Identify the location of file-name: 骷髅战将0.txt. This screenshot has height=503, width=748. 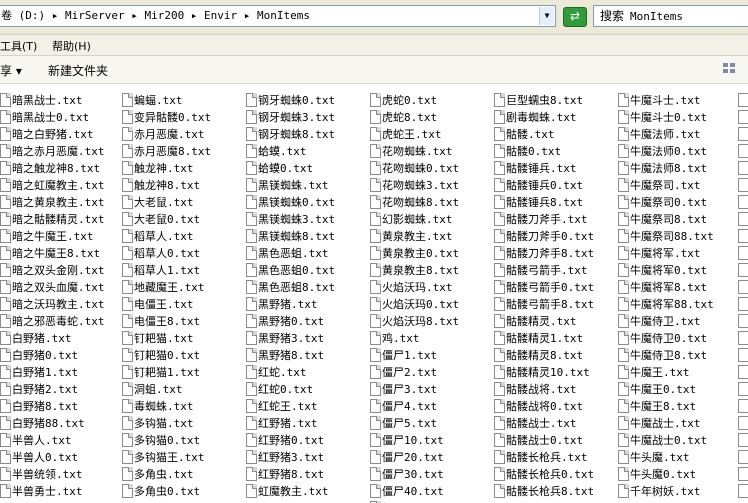
(545, 406).